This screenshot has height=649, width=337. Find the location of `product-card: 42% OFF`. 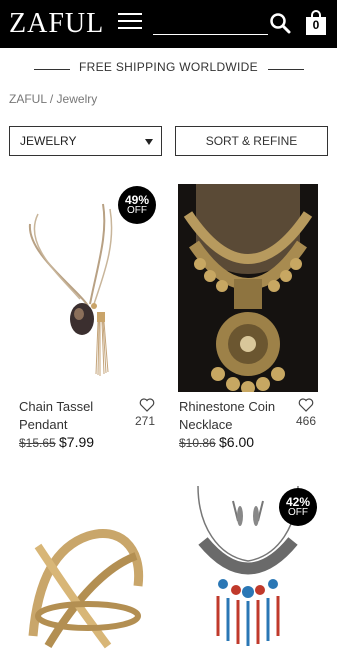

product-card: 42% OFF is located at coordinates (250, 567).